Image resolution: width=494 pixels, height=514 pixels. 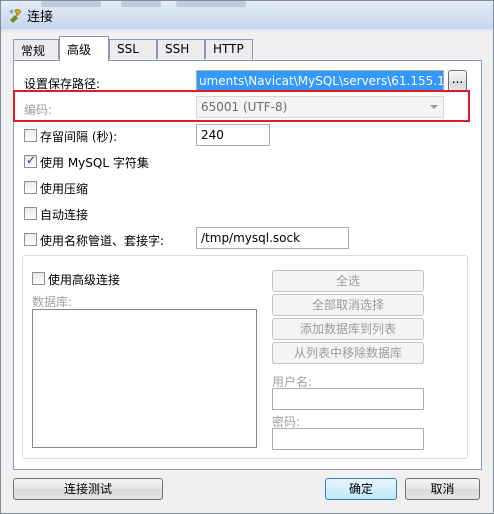 What do you see at coordinates (348, 399) in the screenshot?
I see `username-input` at bounding box center [348, 399].